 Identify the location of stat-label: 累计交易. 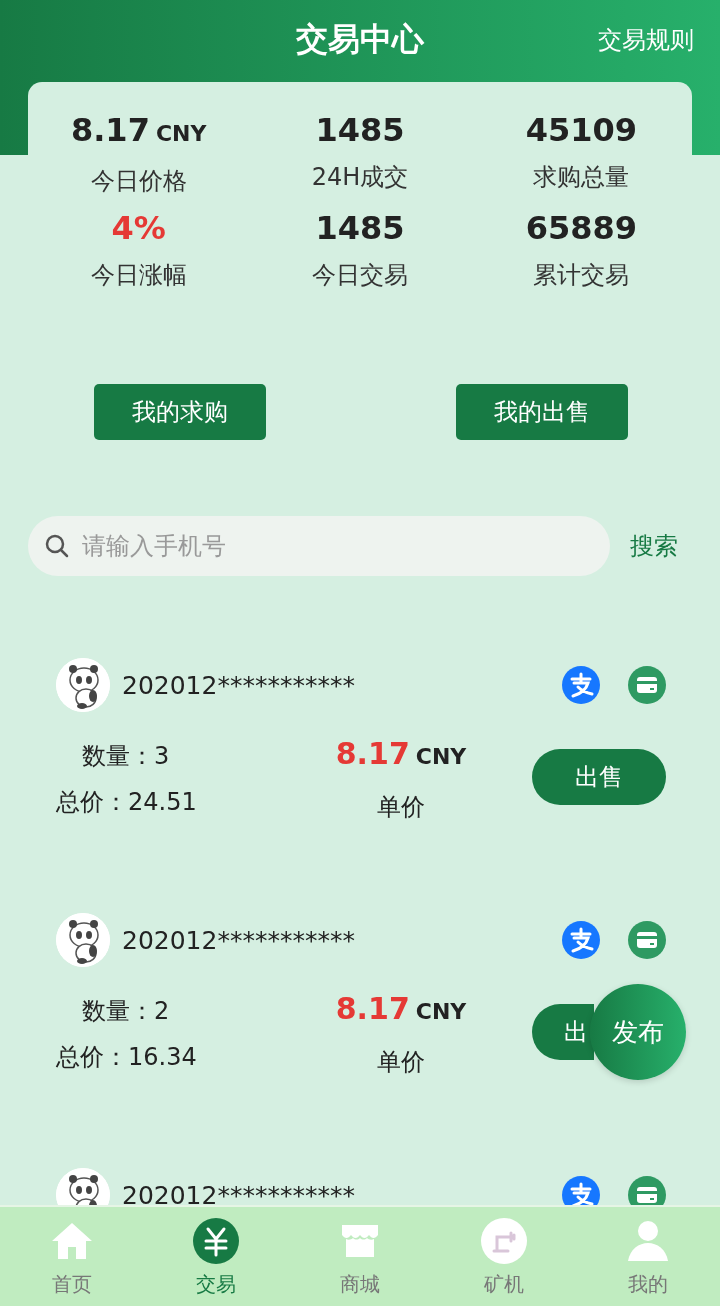
(581, 275).